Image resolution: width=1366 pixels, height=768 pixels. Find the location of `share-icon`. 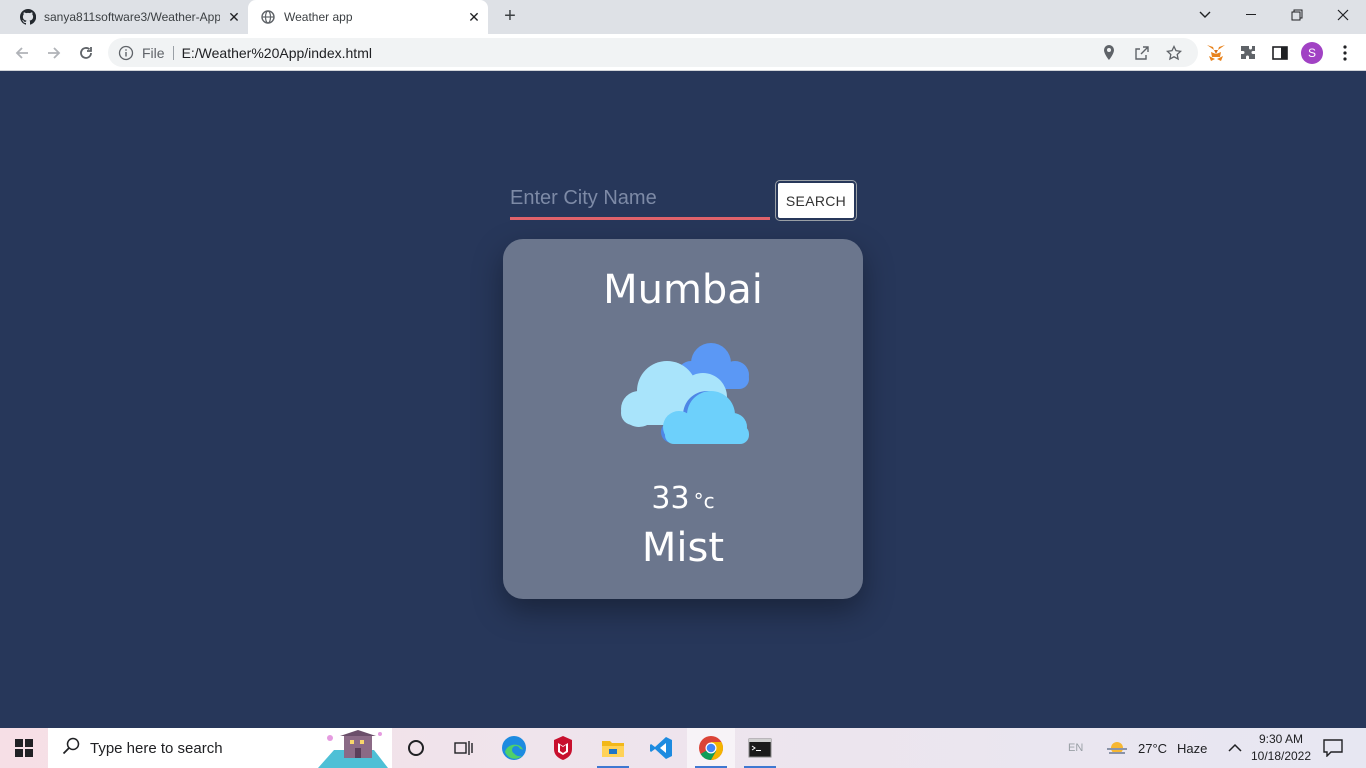

share-icon is located at coordinates (1142, 52).